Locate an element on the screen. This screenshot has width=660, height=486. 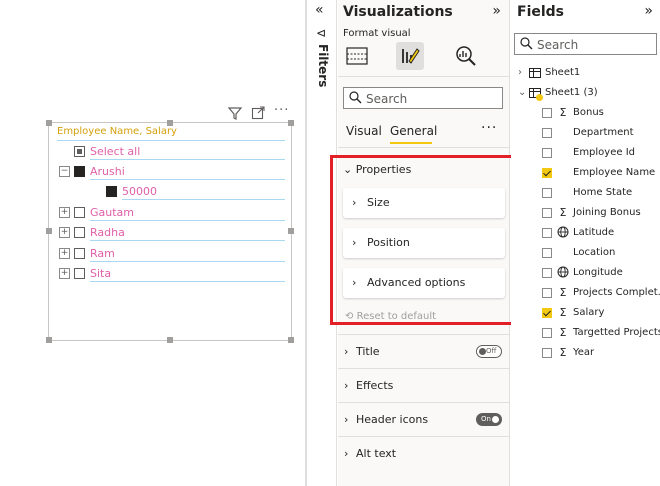
title-toggle: Off is located at coordinates (489, 351).